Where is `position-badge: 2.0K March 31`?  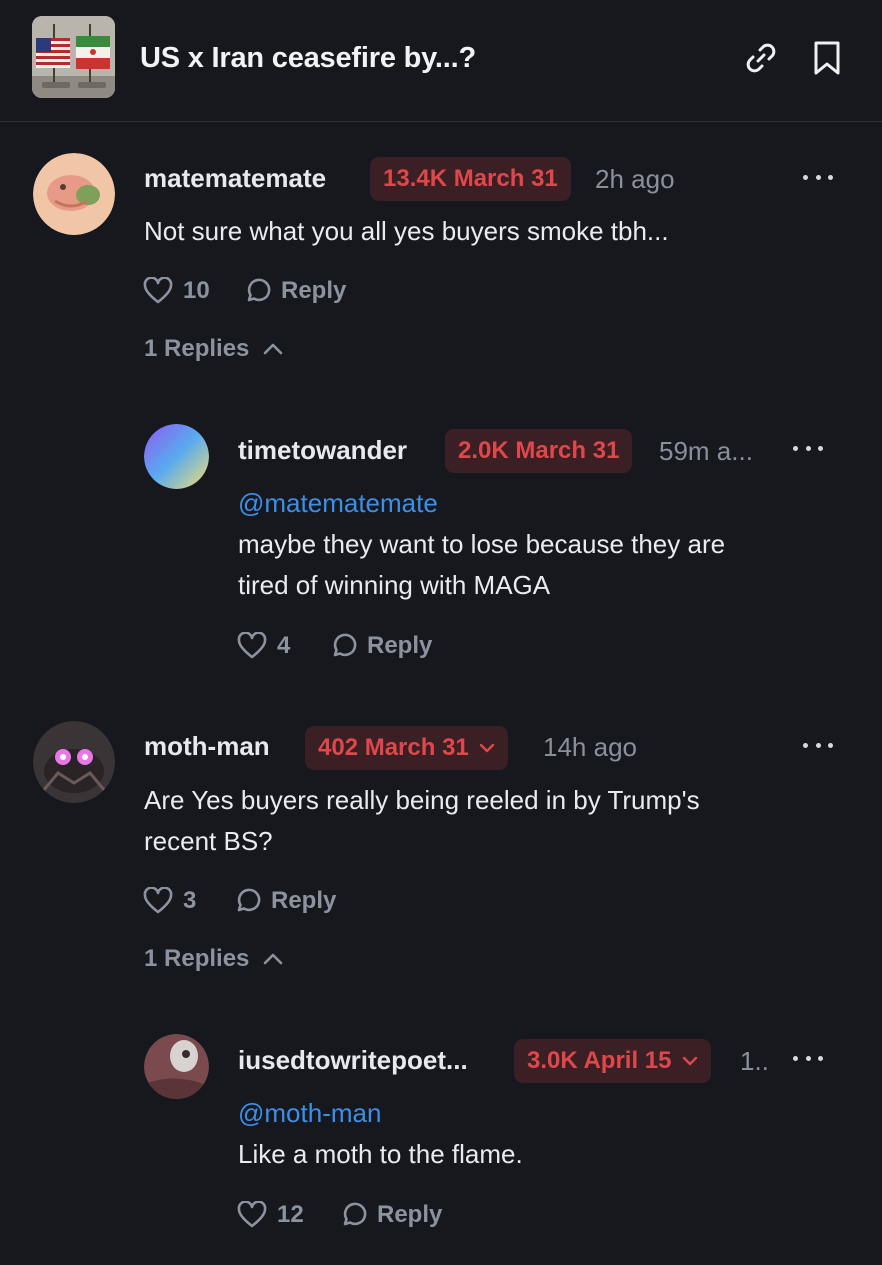 position-badge: 2.0K March 31 is located at coordinates (539, 451).